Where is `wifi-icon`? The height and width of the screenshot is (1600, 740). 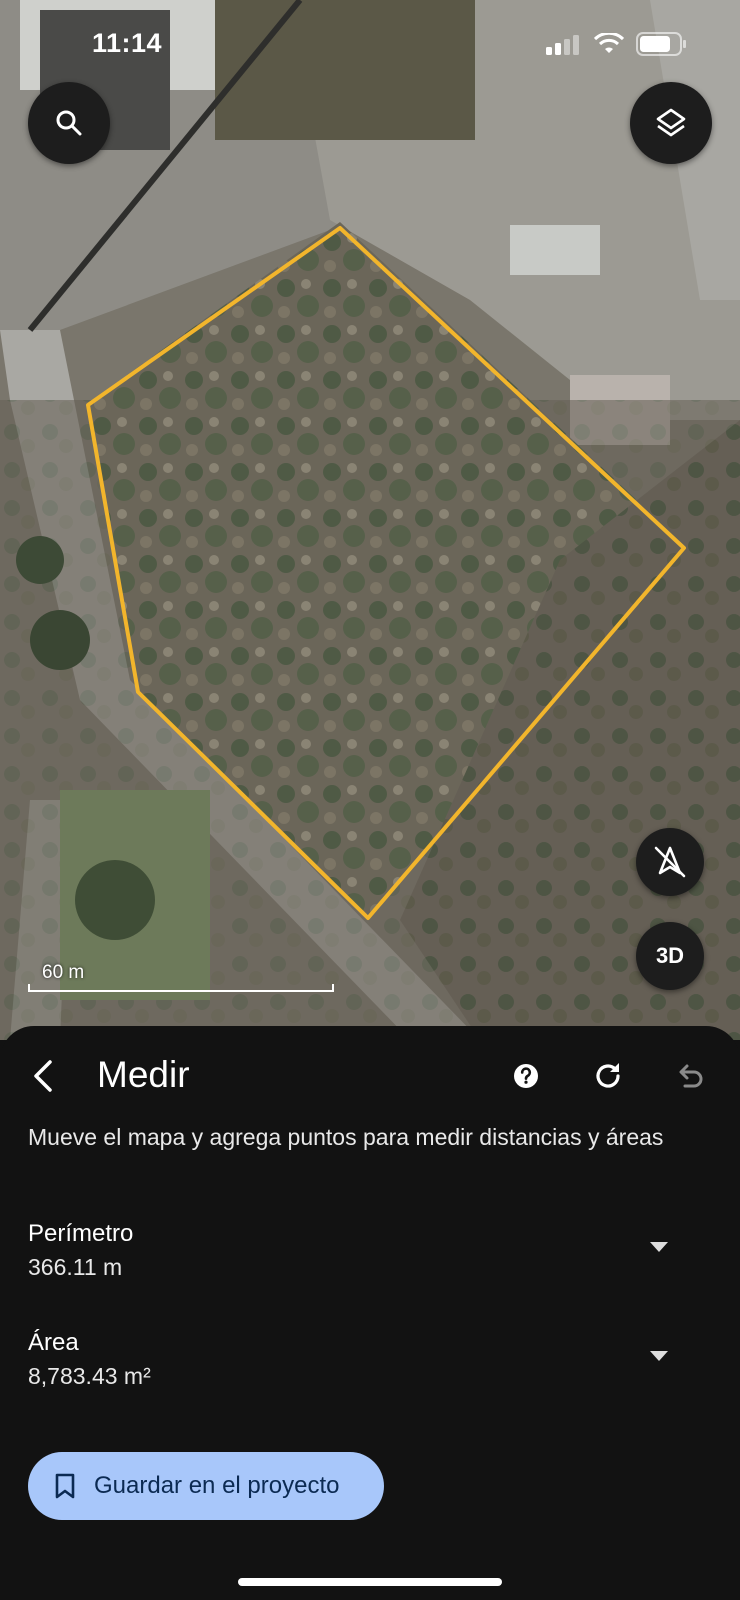 wifi-icon is located at coordinates (609, 43).